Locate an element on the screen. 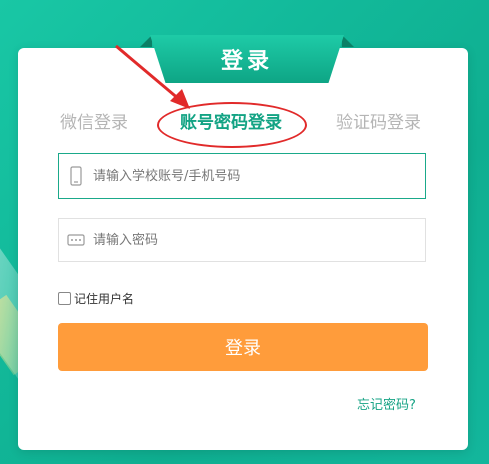 This screenshot has height=464, width=489. password-input is located at coordinates (258, 240).